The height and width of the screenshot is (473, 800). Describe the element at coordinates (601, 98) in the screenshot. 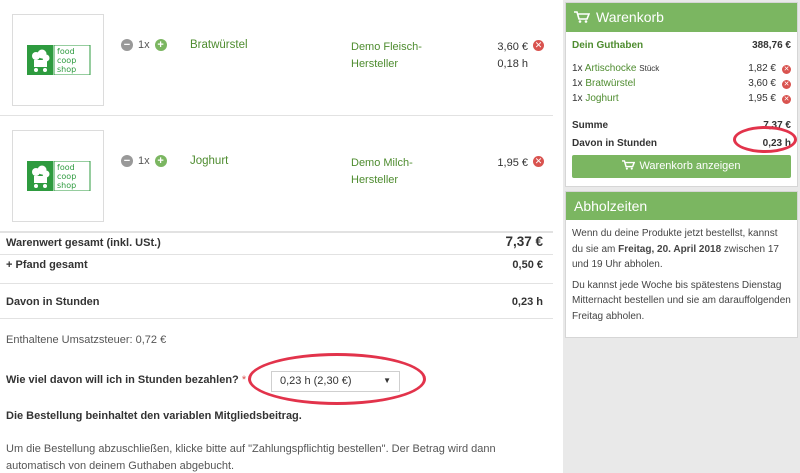

I see `cart-line-name: Joghurt` at that location.